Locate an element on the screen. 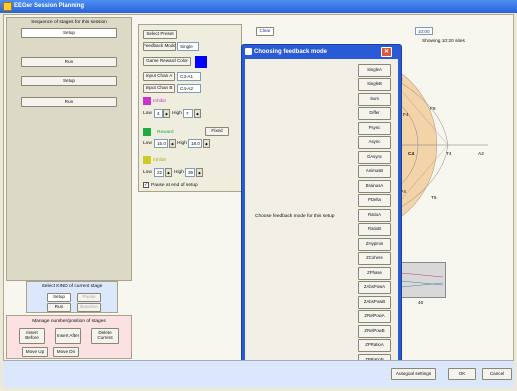  inhibit1-low-spinner: ◆ is located at coordinates (166, 113).